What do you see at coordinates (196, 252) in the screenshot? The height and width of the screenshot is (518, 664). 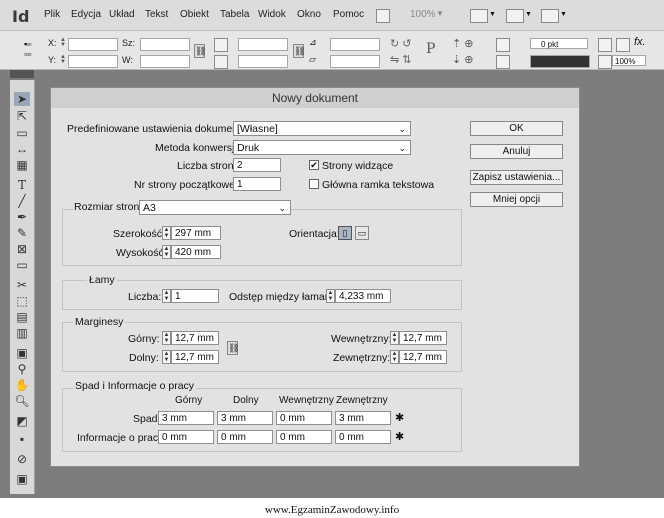 I see `height-input: 420 mm` at bounding box center [196, 252].